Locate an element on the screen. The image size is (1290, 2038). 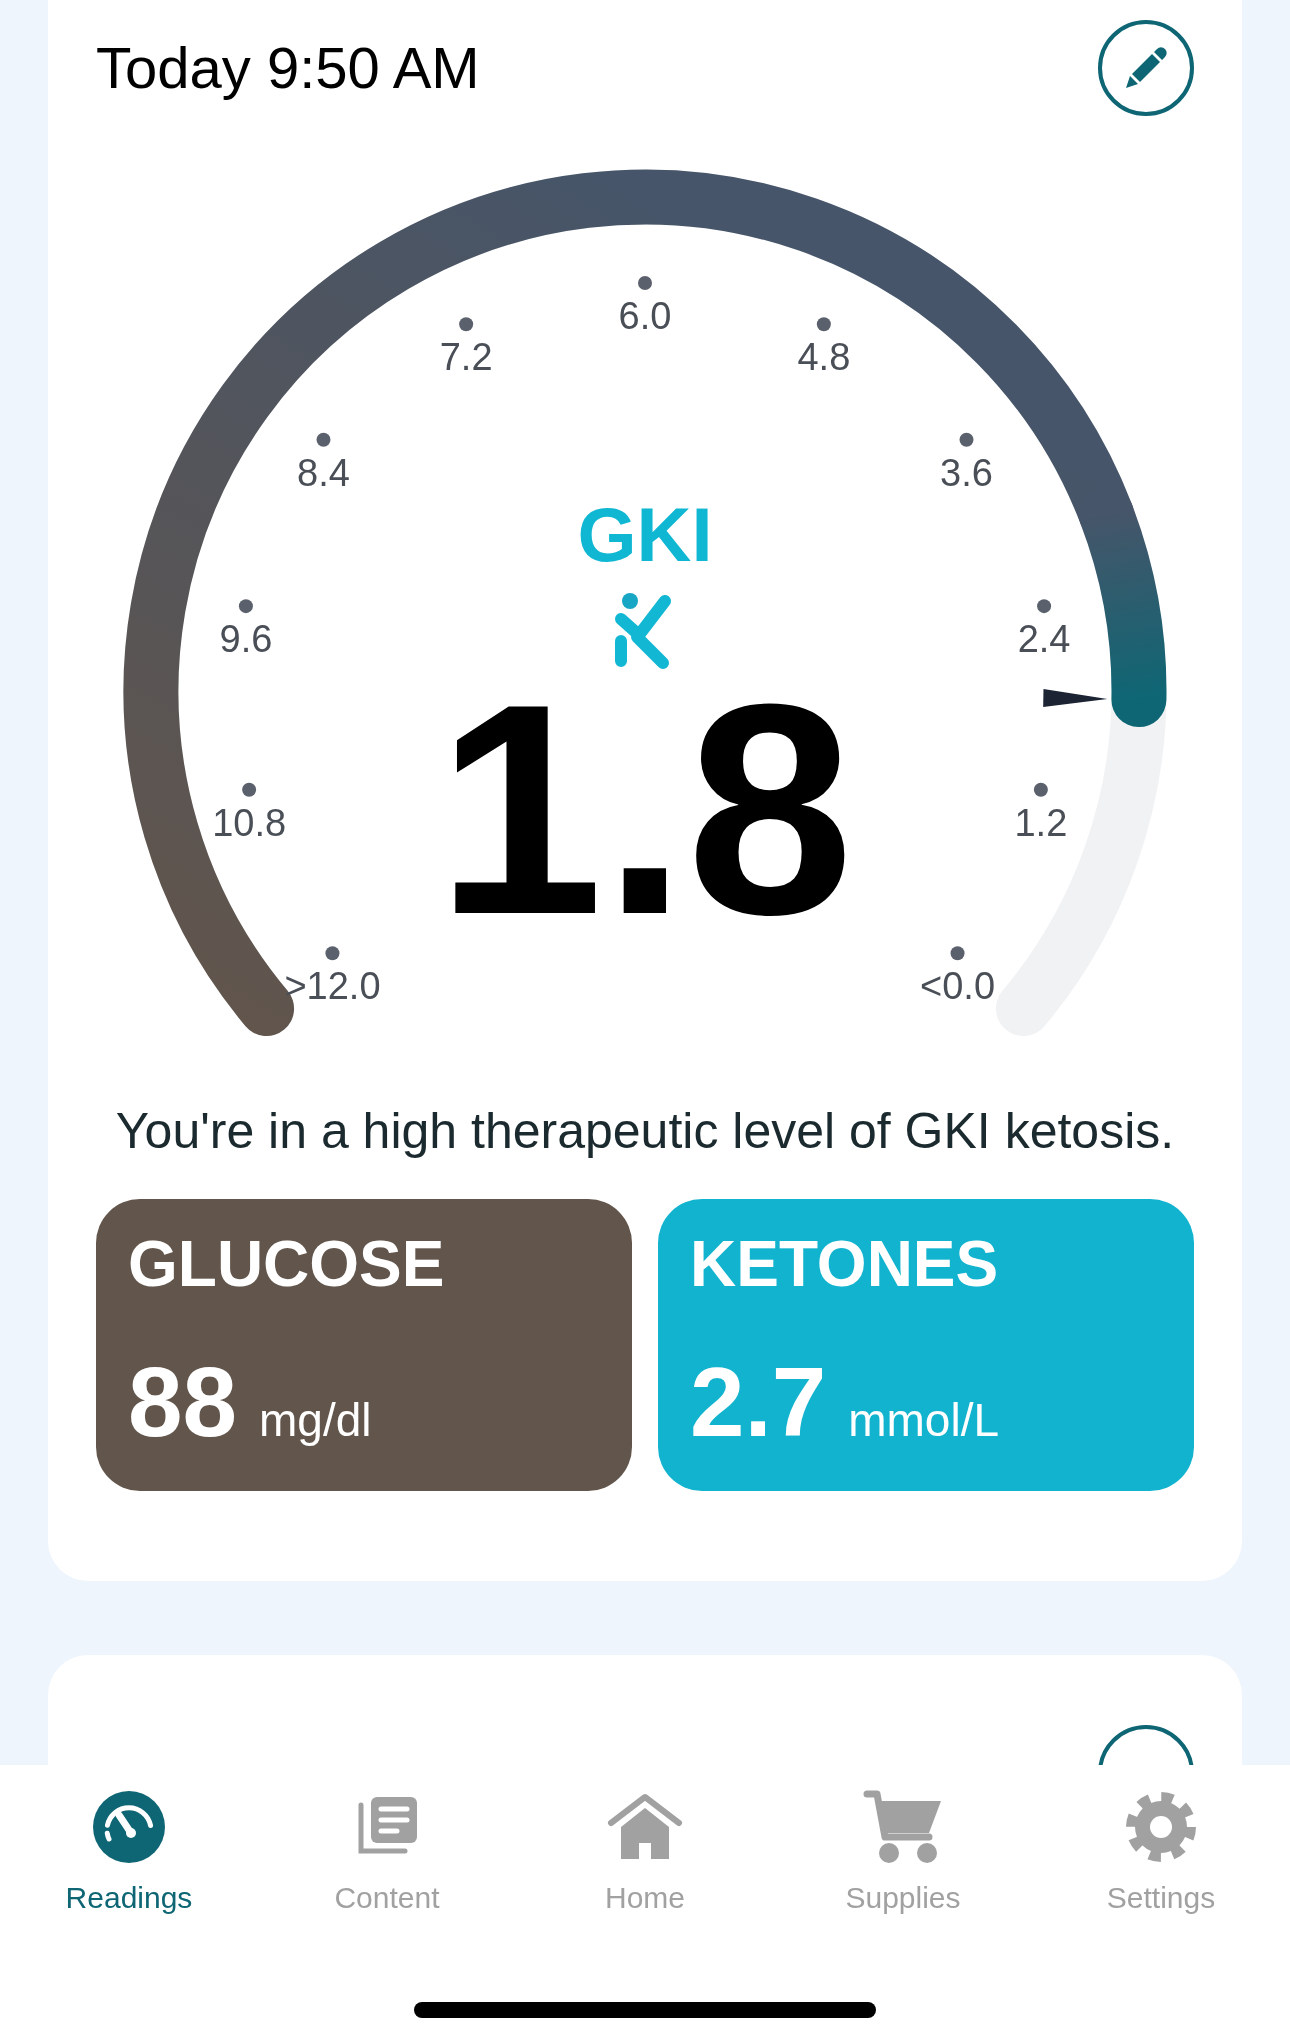
figure-icon is located at coordinates (643, 631).